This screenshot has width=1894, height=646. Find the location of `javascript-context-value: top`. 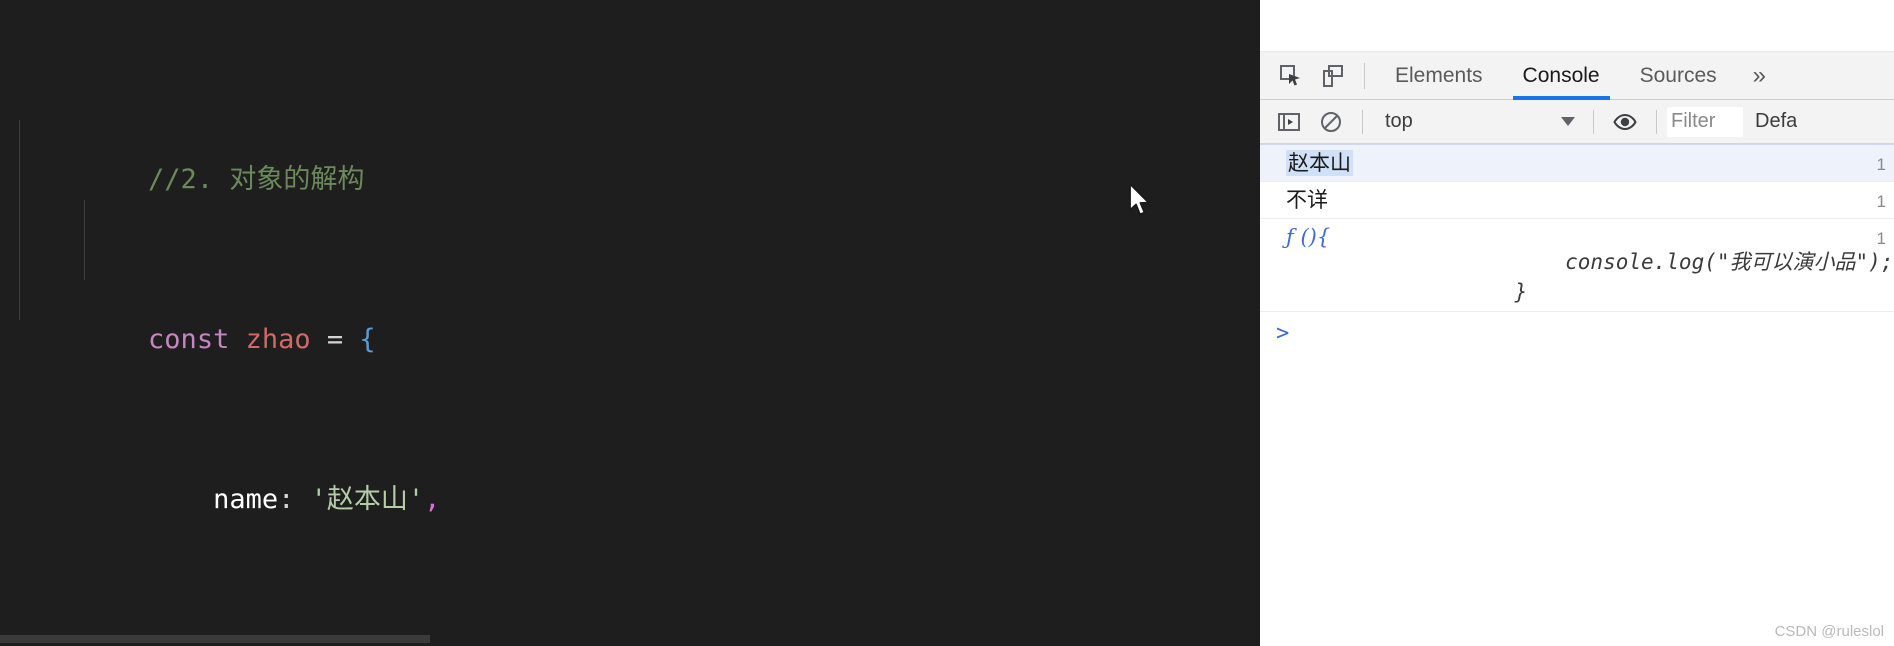

javascript-context-value: top is located at coordinates (1399, 121).